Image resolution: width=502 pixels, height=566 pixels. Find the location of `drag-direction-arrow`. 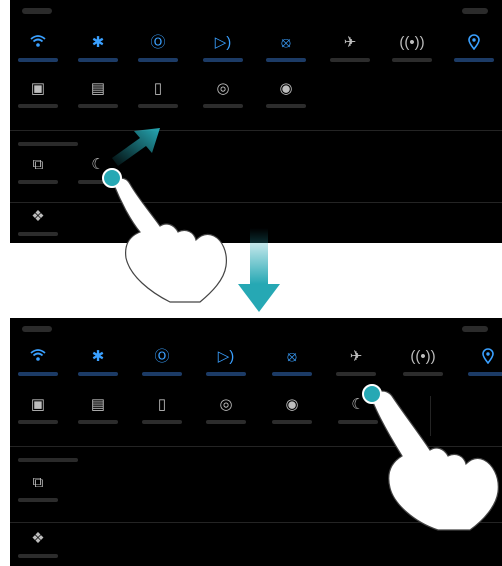

drag-direction-arrow is located at coordinates (136, 147).